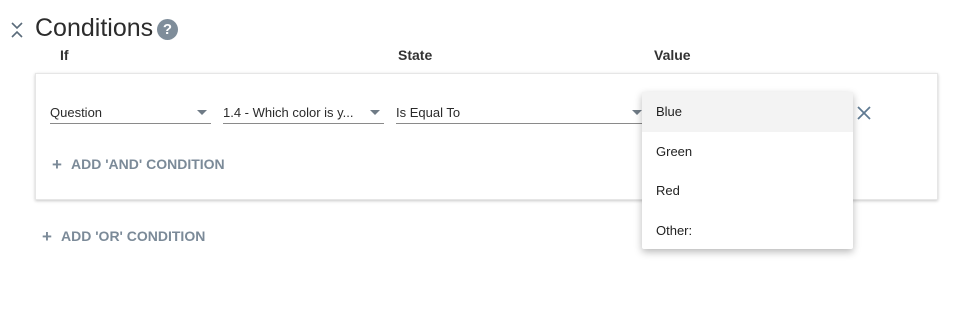 Image resolution: width=973 pixels, height=312 pixels. I want to click on value-option-blue: Blue, so click(747, 112).